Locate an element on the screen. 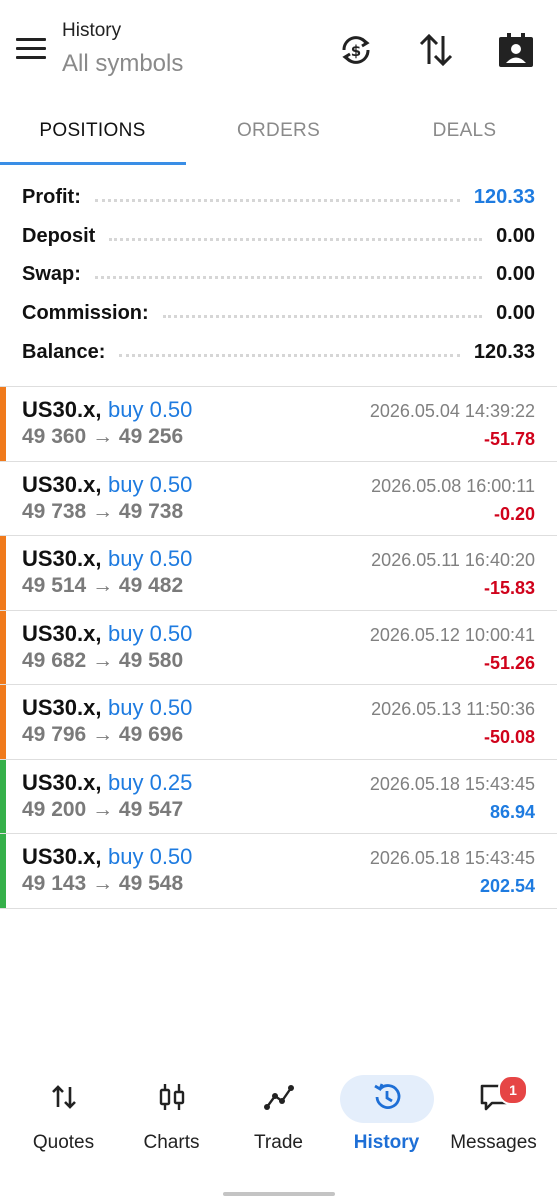 This screenshot has width=557, height=1200. symbol-filter: All symbols is located at coordinates (122, 64).